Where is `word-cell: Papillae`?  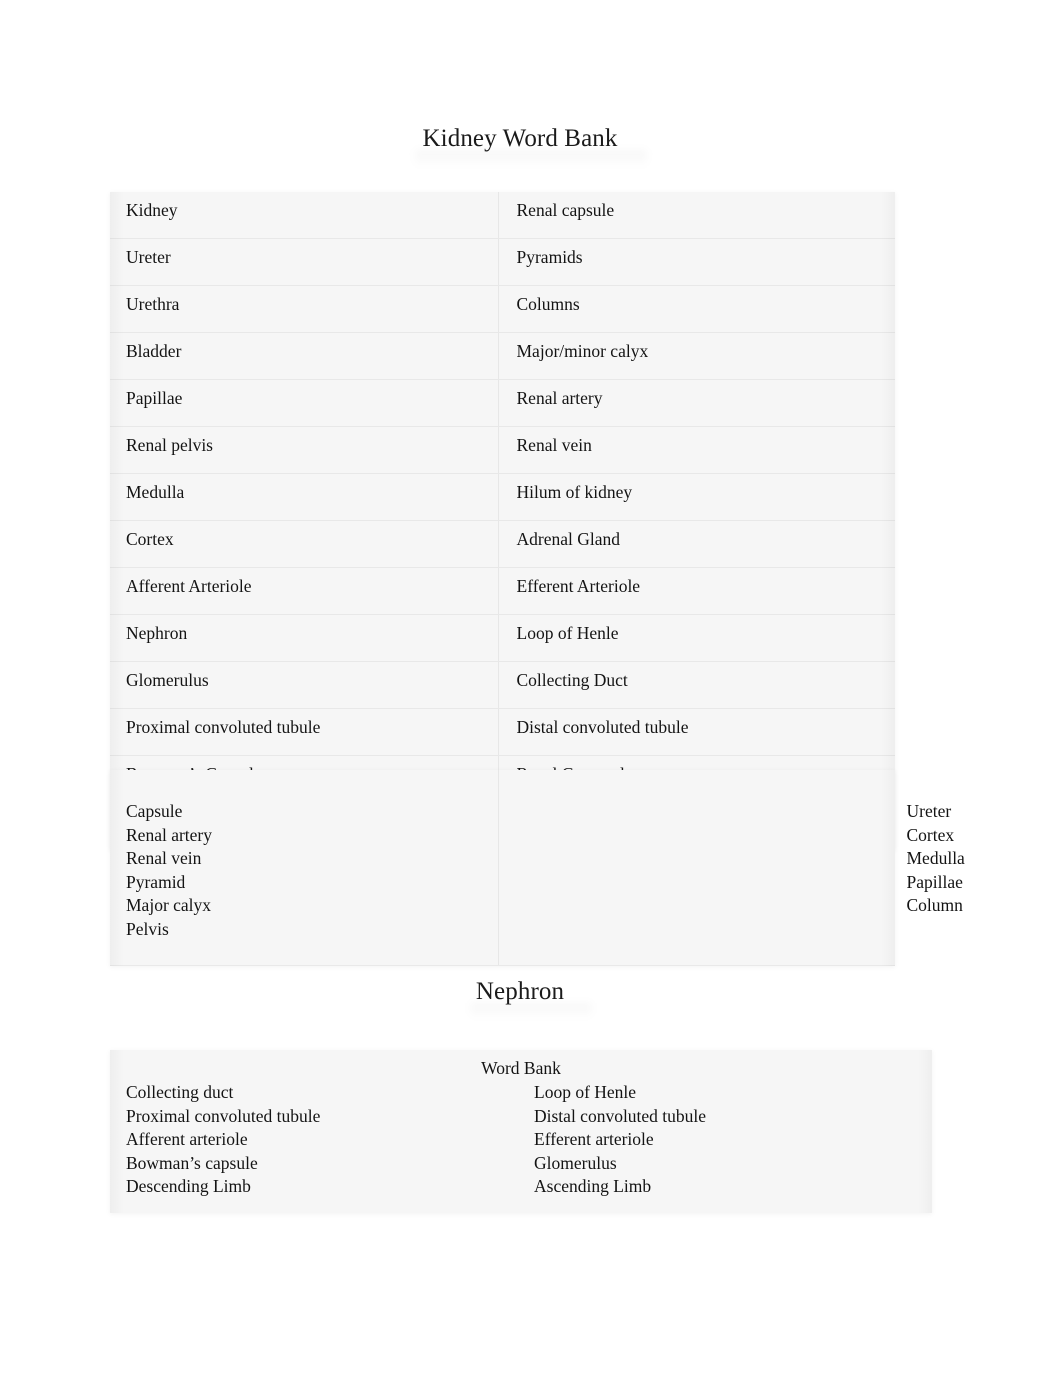 word-cell: Papillae is located at coordinates (304, 403).